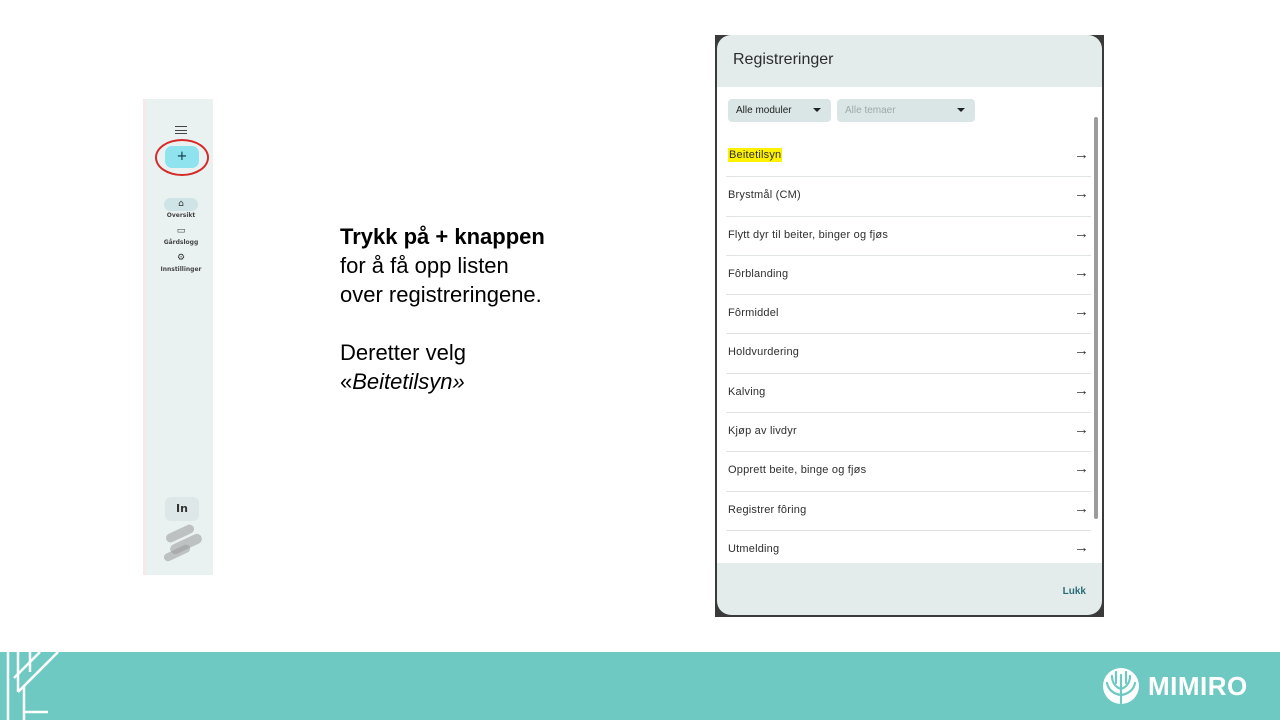  I want to click on list-item-label: Utmelding, so click(754, 548).